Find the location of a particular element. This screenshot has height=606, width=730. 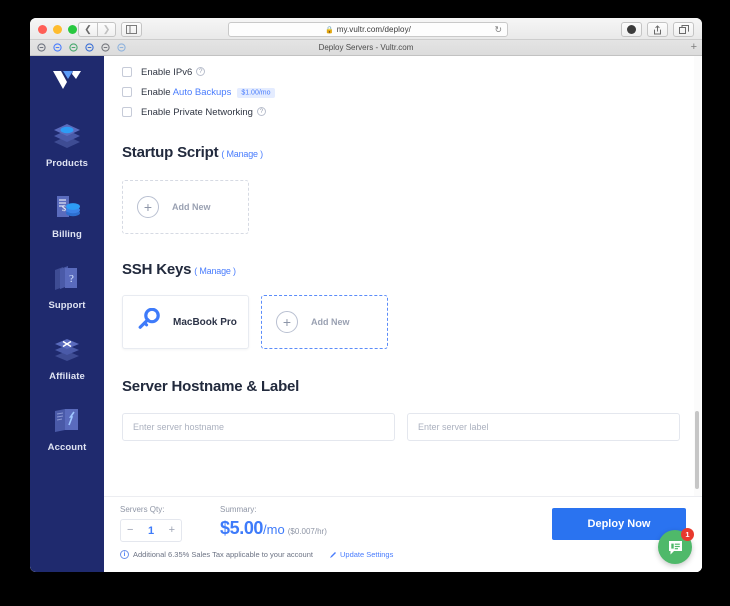

sidebar-glyph is located at coordinates (131, 29).